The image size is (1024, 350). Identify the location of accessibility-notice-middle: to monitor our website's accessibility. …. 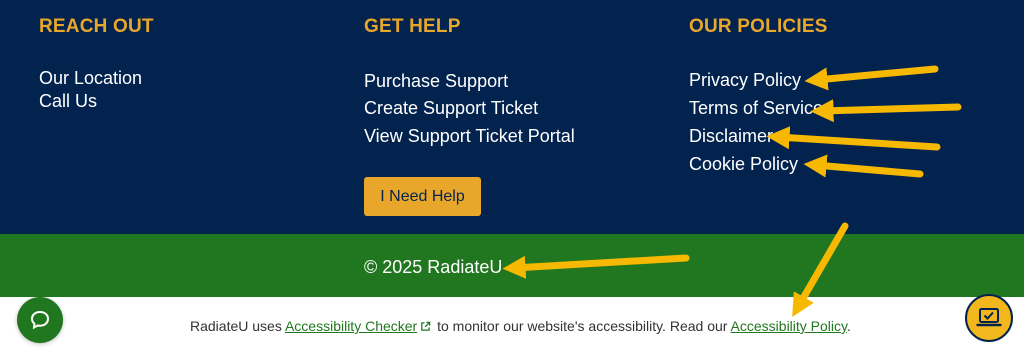
(582, 326).